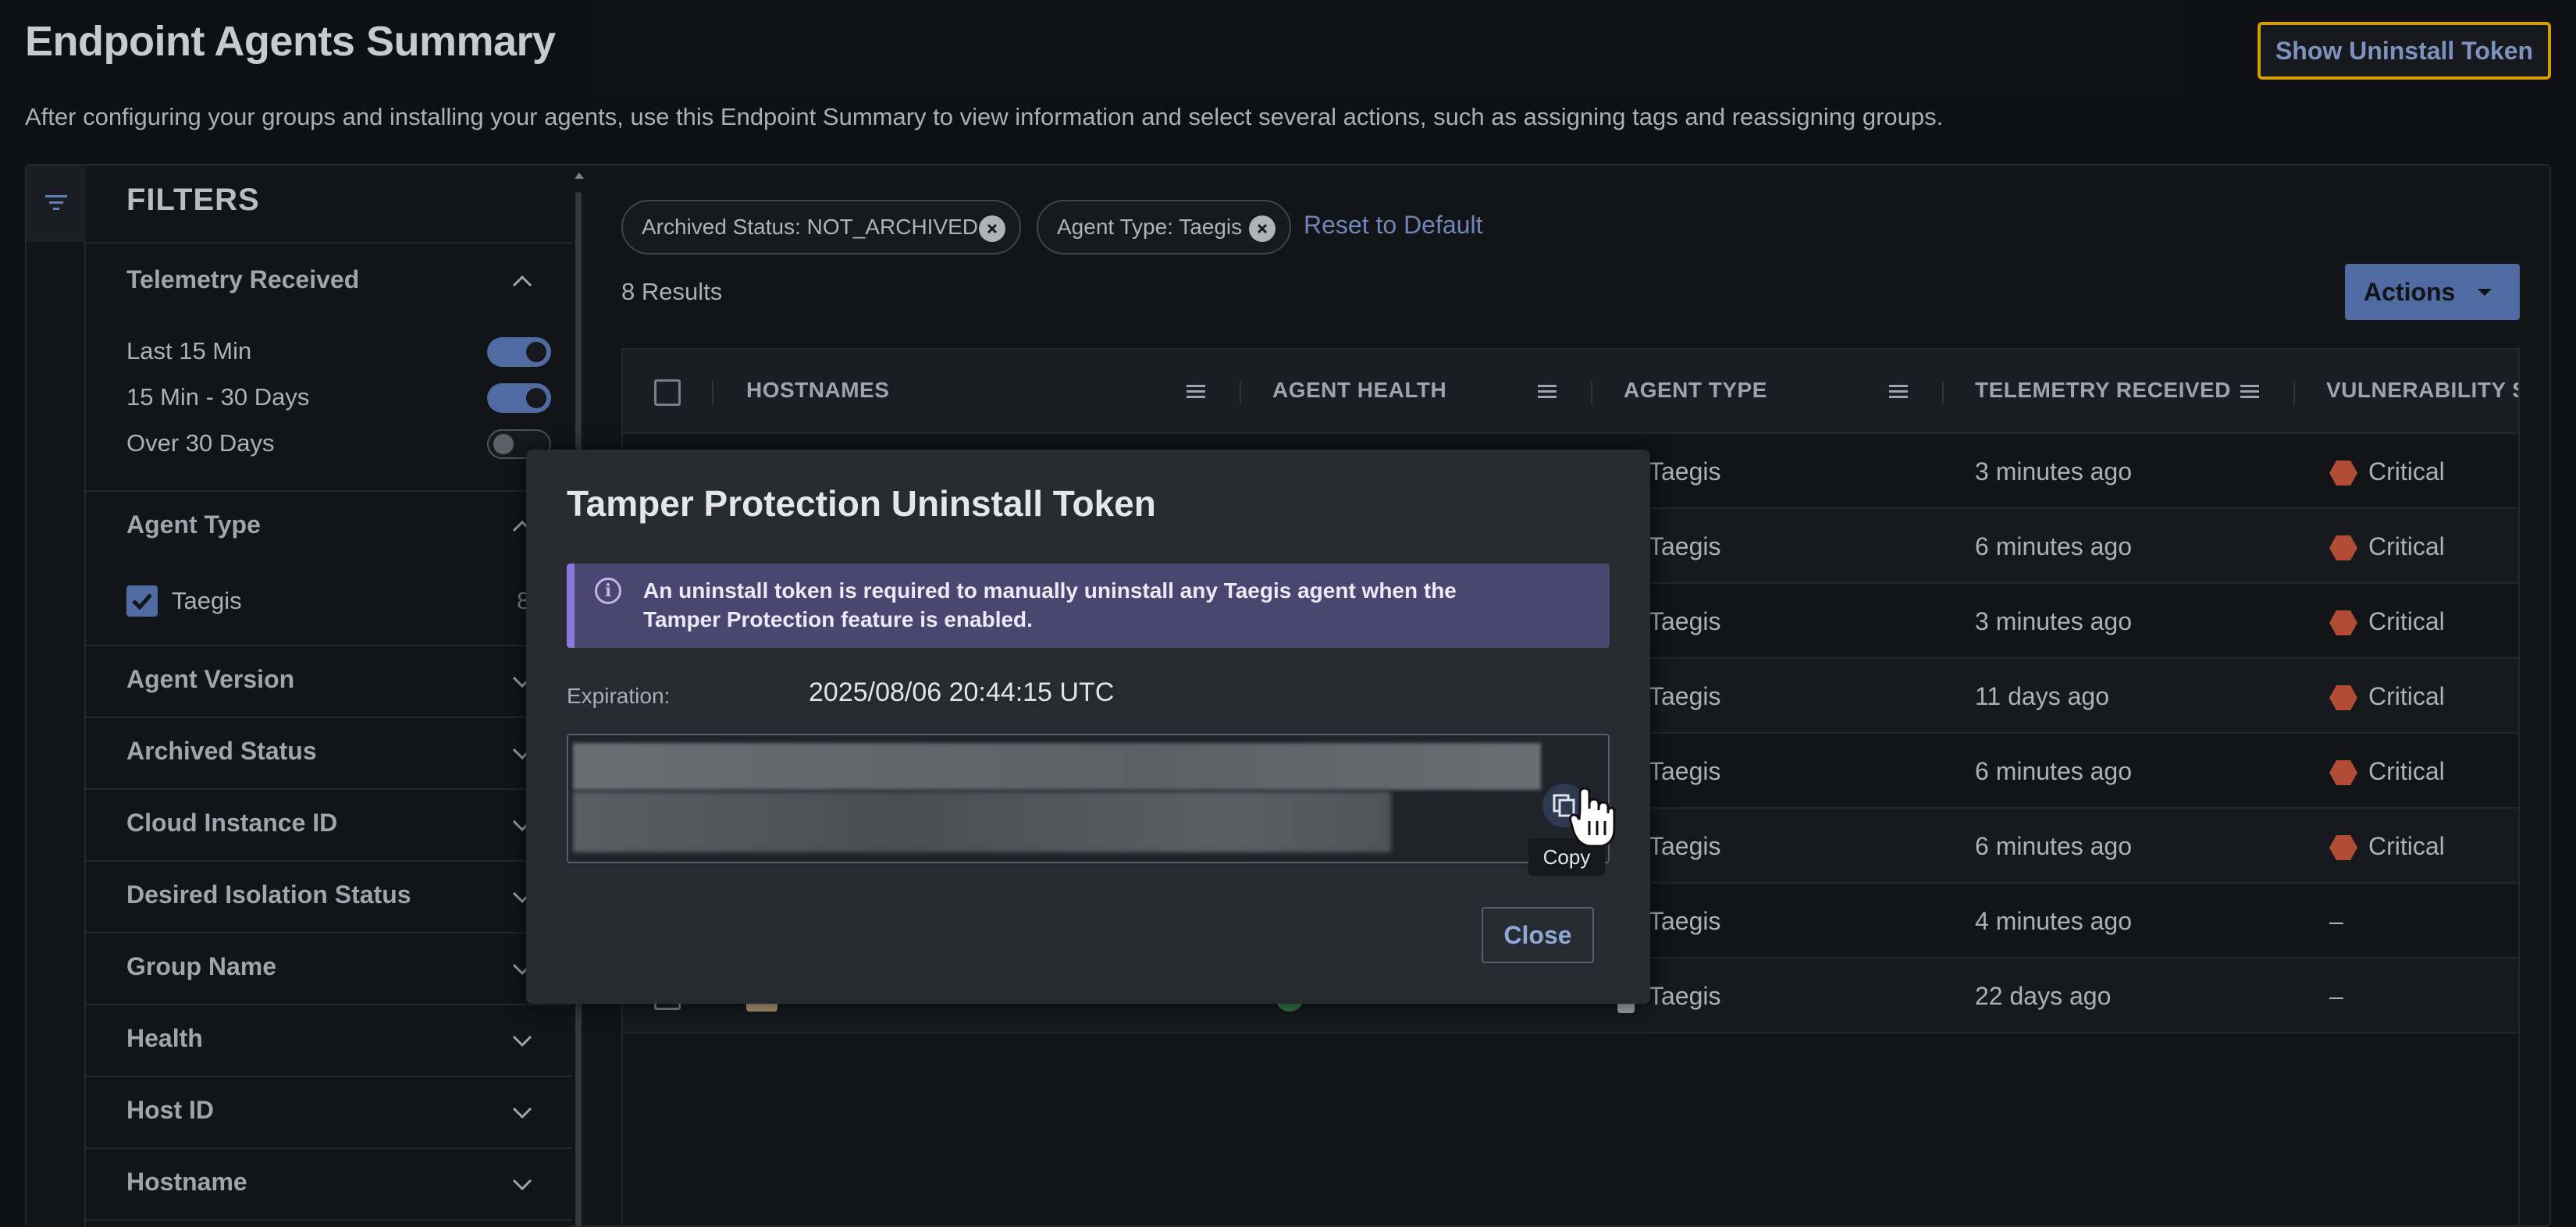 Image resolution: width=2576 pixels, height=1227 pixels. I want to click on expiration-label: Expiration:, so click(619, 696).